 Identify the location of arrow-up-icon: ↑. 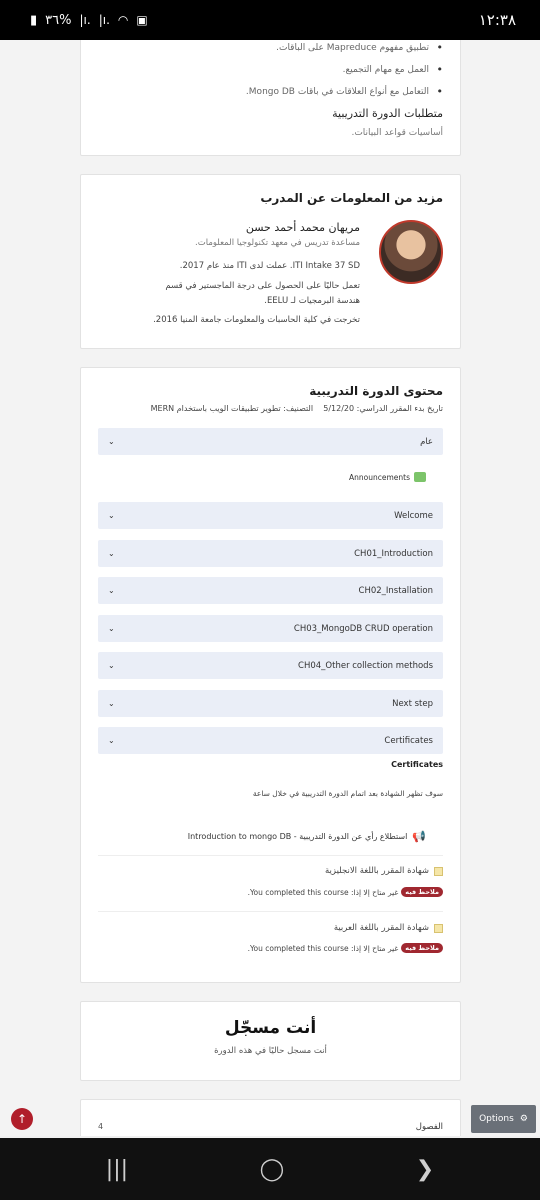
(22, 1119).